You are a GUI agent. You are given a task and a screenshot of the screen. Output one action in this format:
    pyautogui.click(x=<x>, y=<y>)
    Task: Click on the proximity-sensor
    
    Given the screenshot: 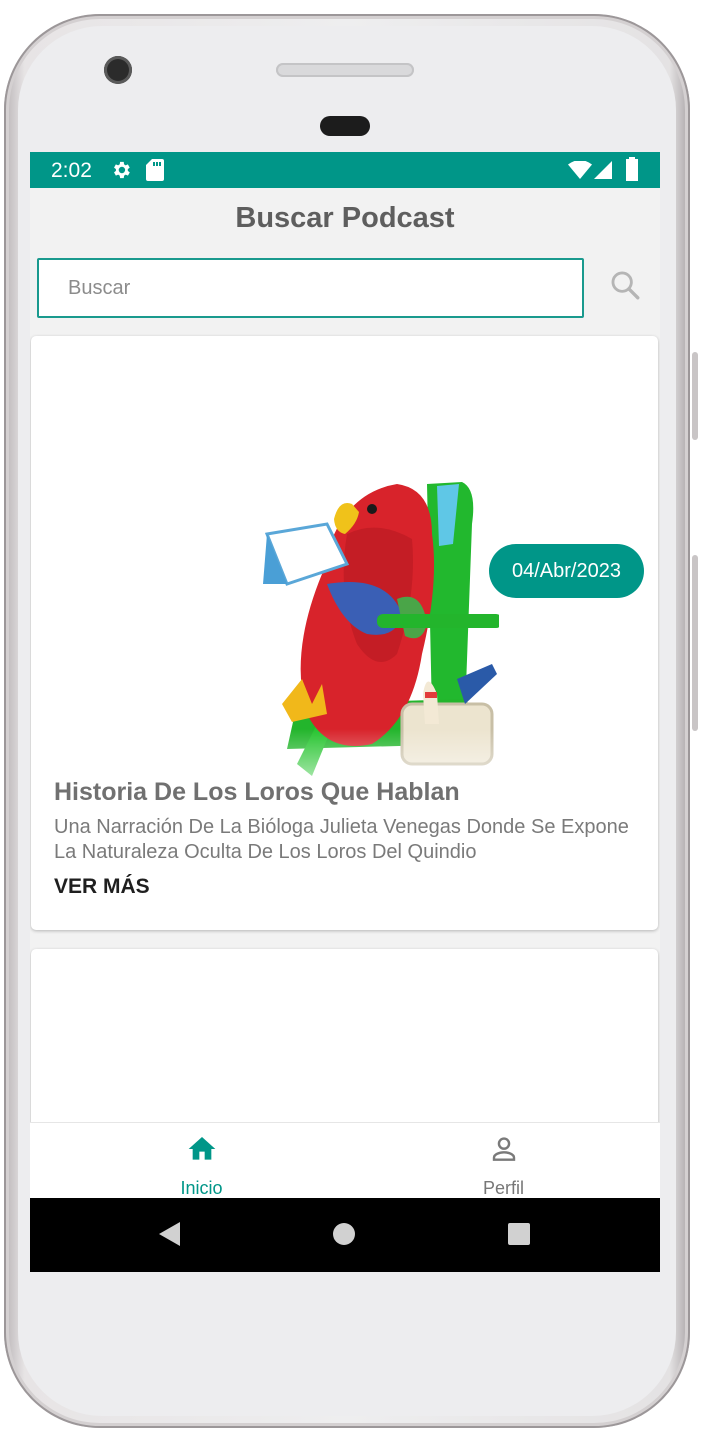 What is the action you would take?
    pyautogui.click(x=345, y=126)
    